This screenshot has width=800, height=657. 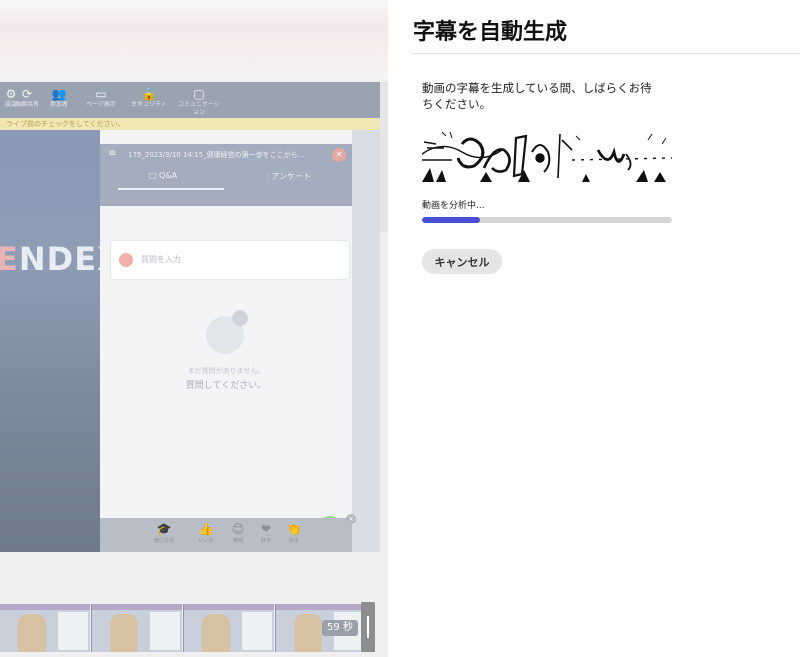 What do you see at coordinates (163, 175) in the screenshot?
I see `tab-qa: ▢ Q&A` at bounding box center [163, 175].